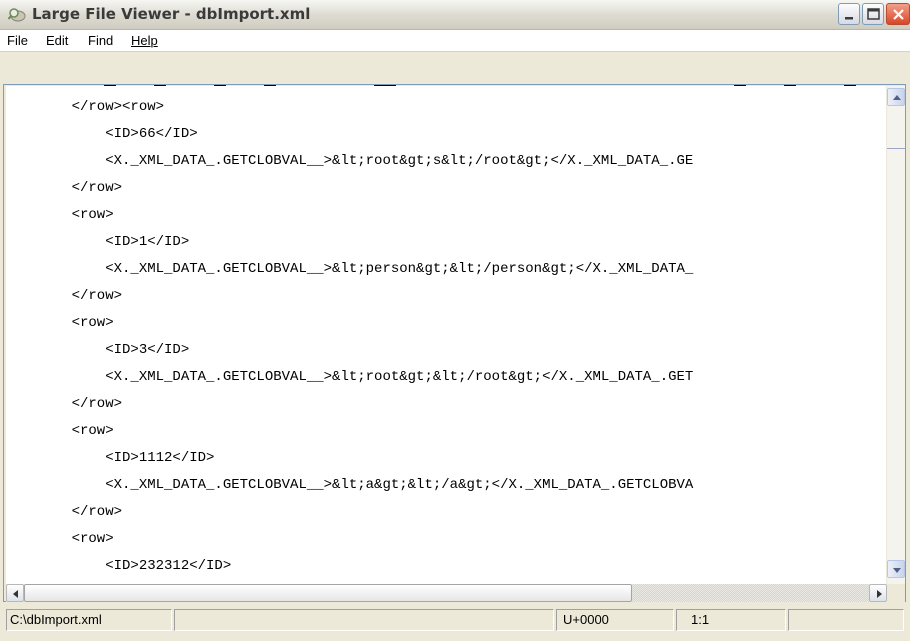 This screenshot has height=641, width=910. I want to click on close-icon, so click(898, 14).